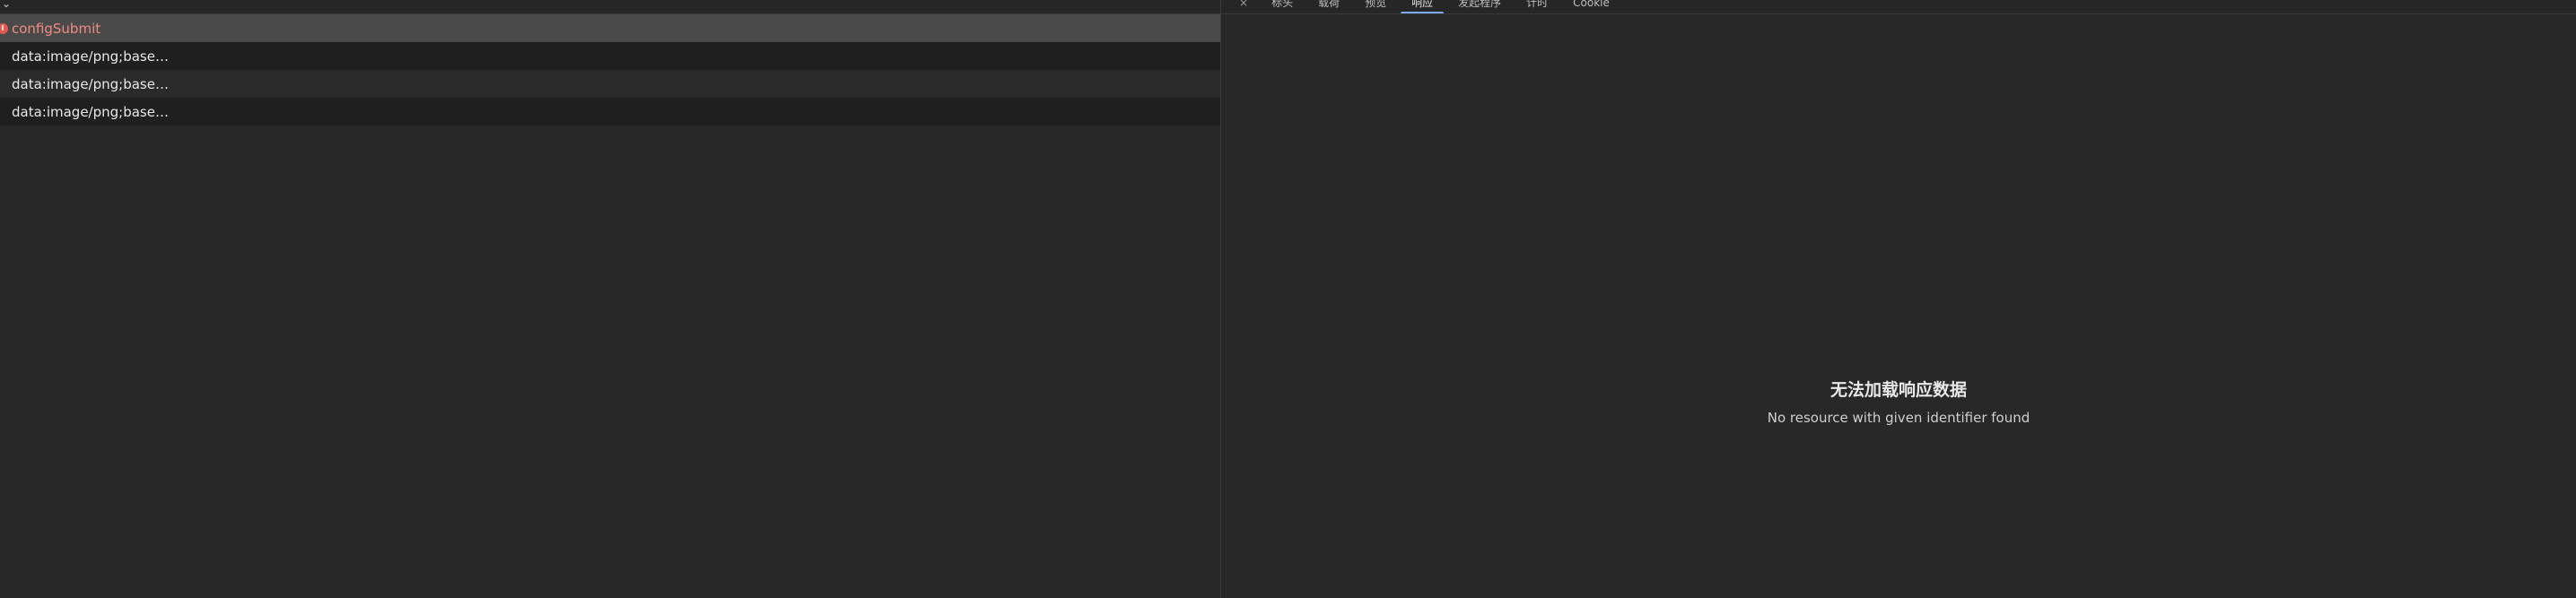  What do you see at coordinates (1282, 6) in the screenshot?
I see `tab-headers: 标头` at bounding box center [1282, 6].